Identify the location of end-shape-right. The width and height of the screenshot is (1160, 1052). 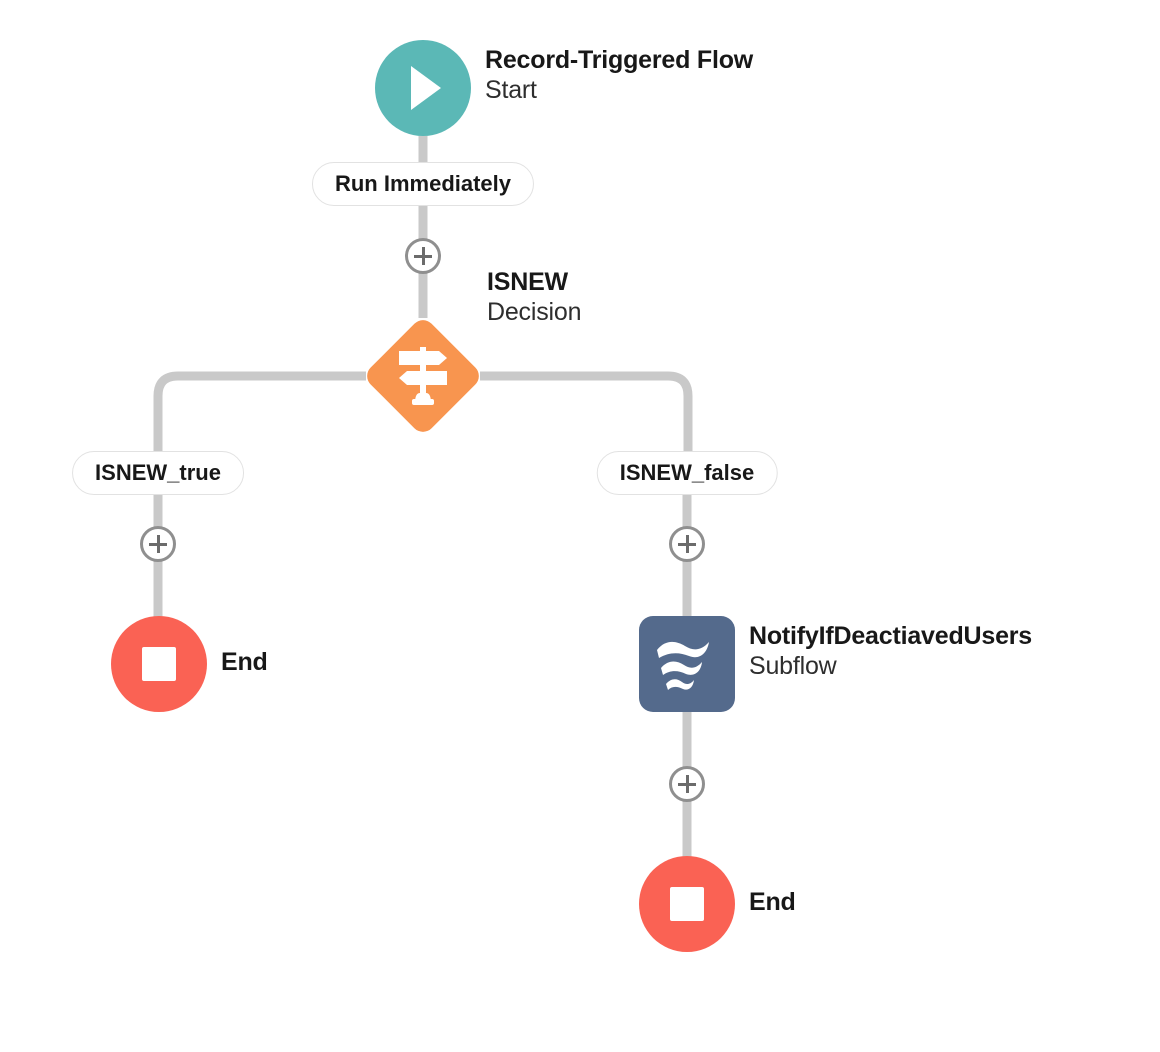
(687, 904).